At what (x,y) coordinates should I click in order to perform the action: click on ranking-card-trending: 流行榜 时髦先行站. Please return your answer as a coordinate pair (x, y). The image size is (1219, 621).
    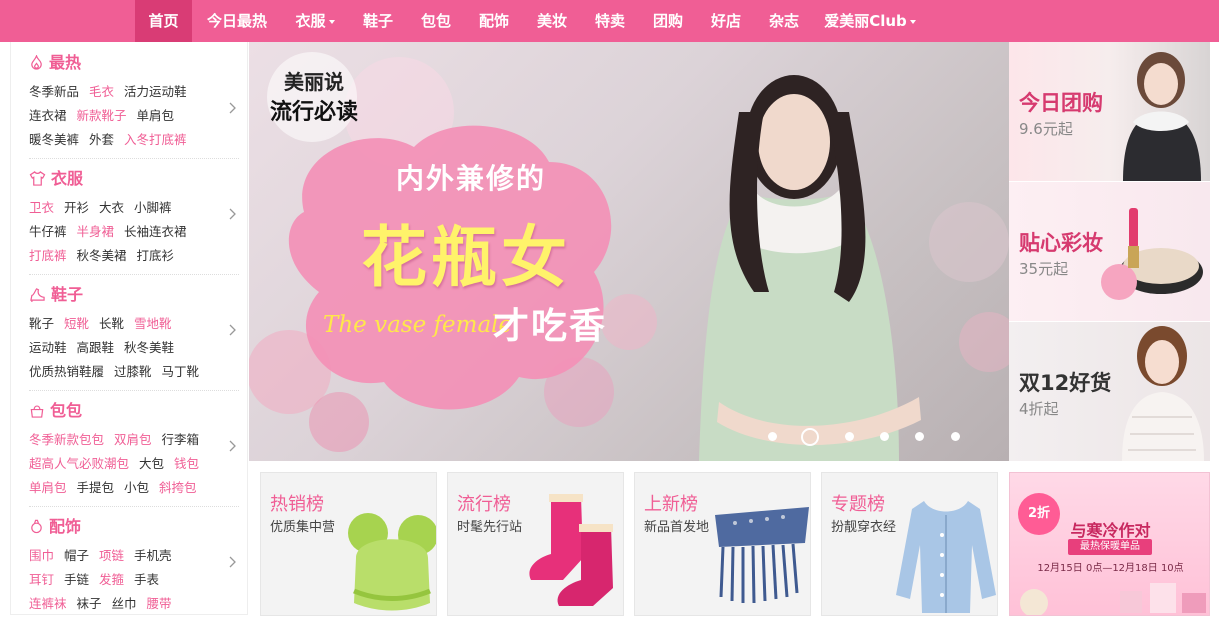
    Looking at the image, I should click on (535, 544).